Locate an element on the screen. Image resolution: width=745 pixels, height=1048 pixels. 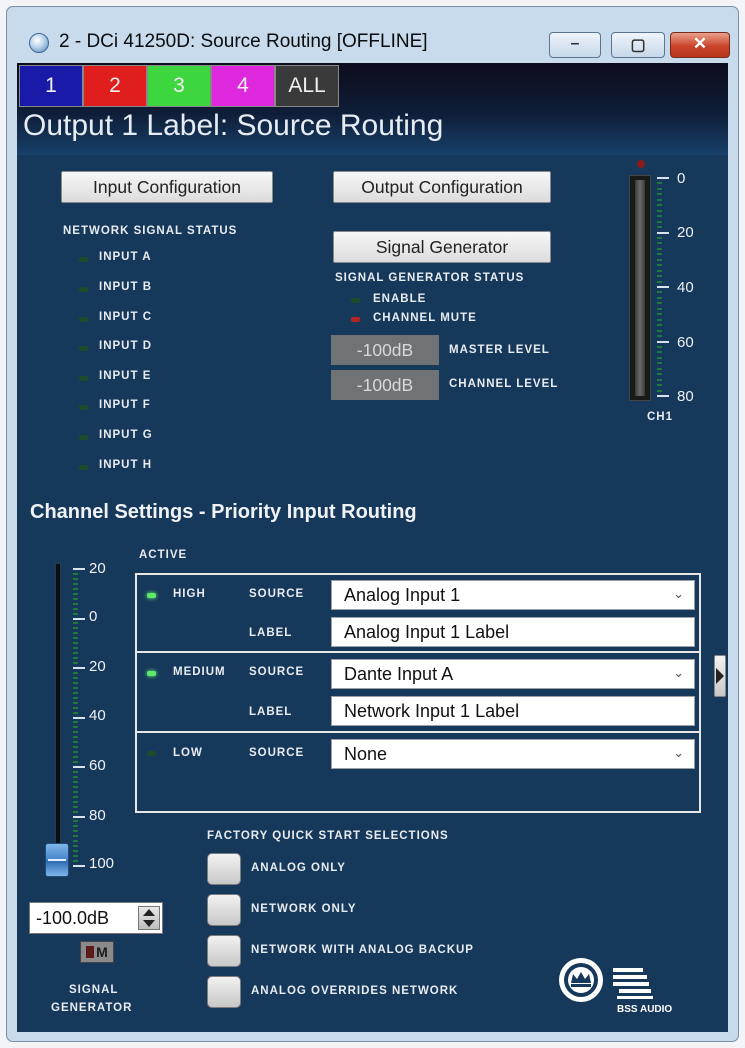
analog-only-label: ANALOG ONLY is located at coordinates (298, 868).